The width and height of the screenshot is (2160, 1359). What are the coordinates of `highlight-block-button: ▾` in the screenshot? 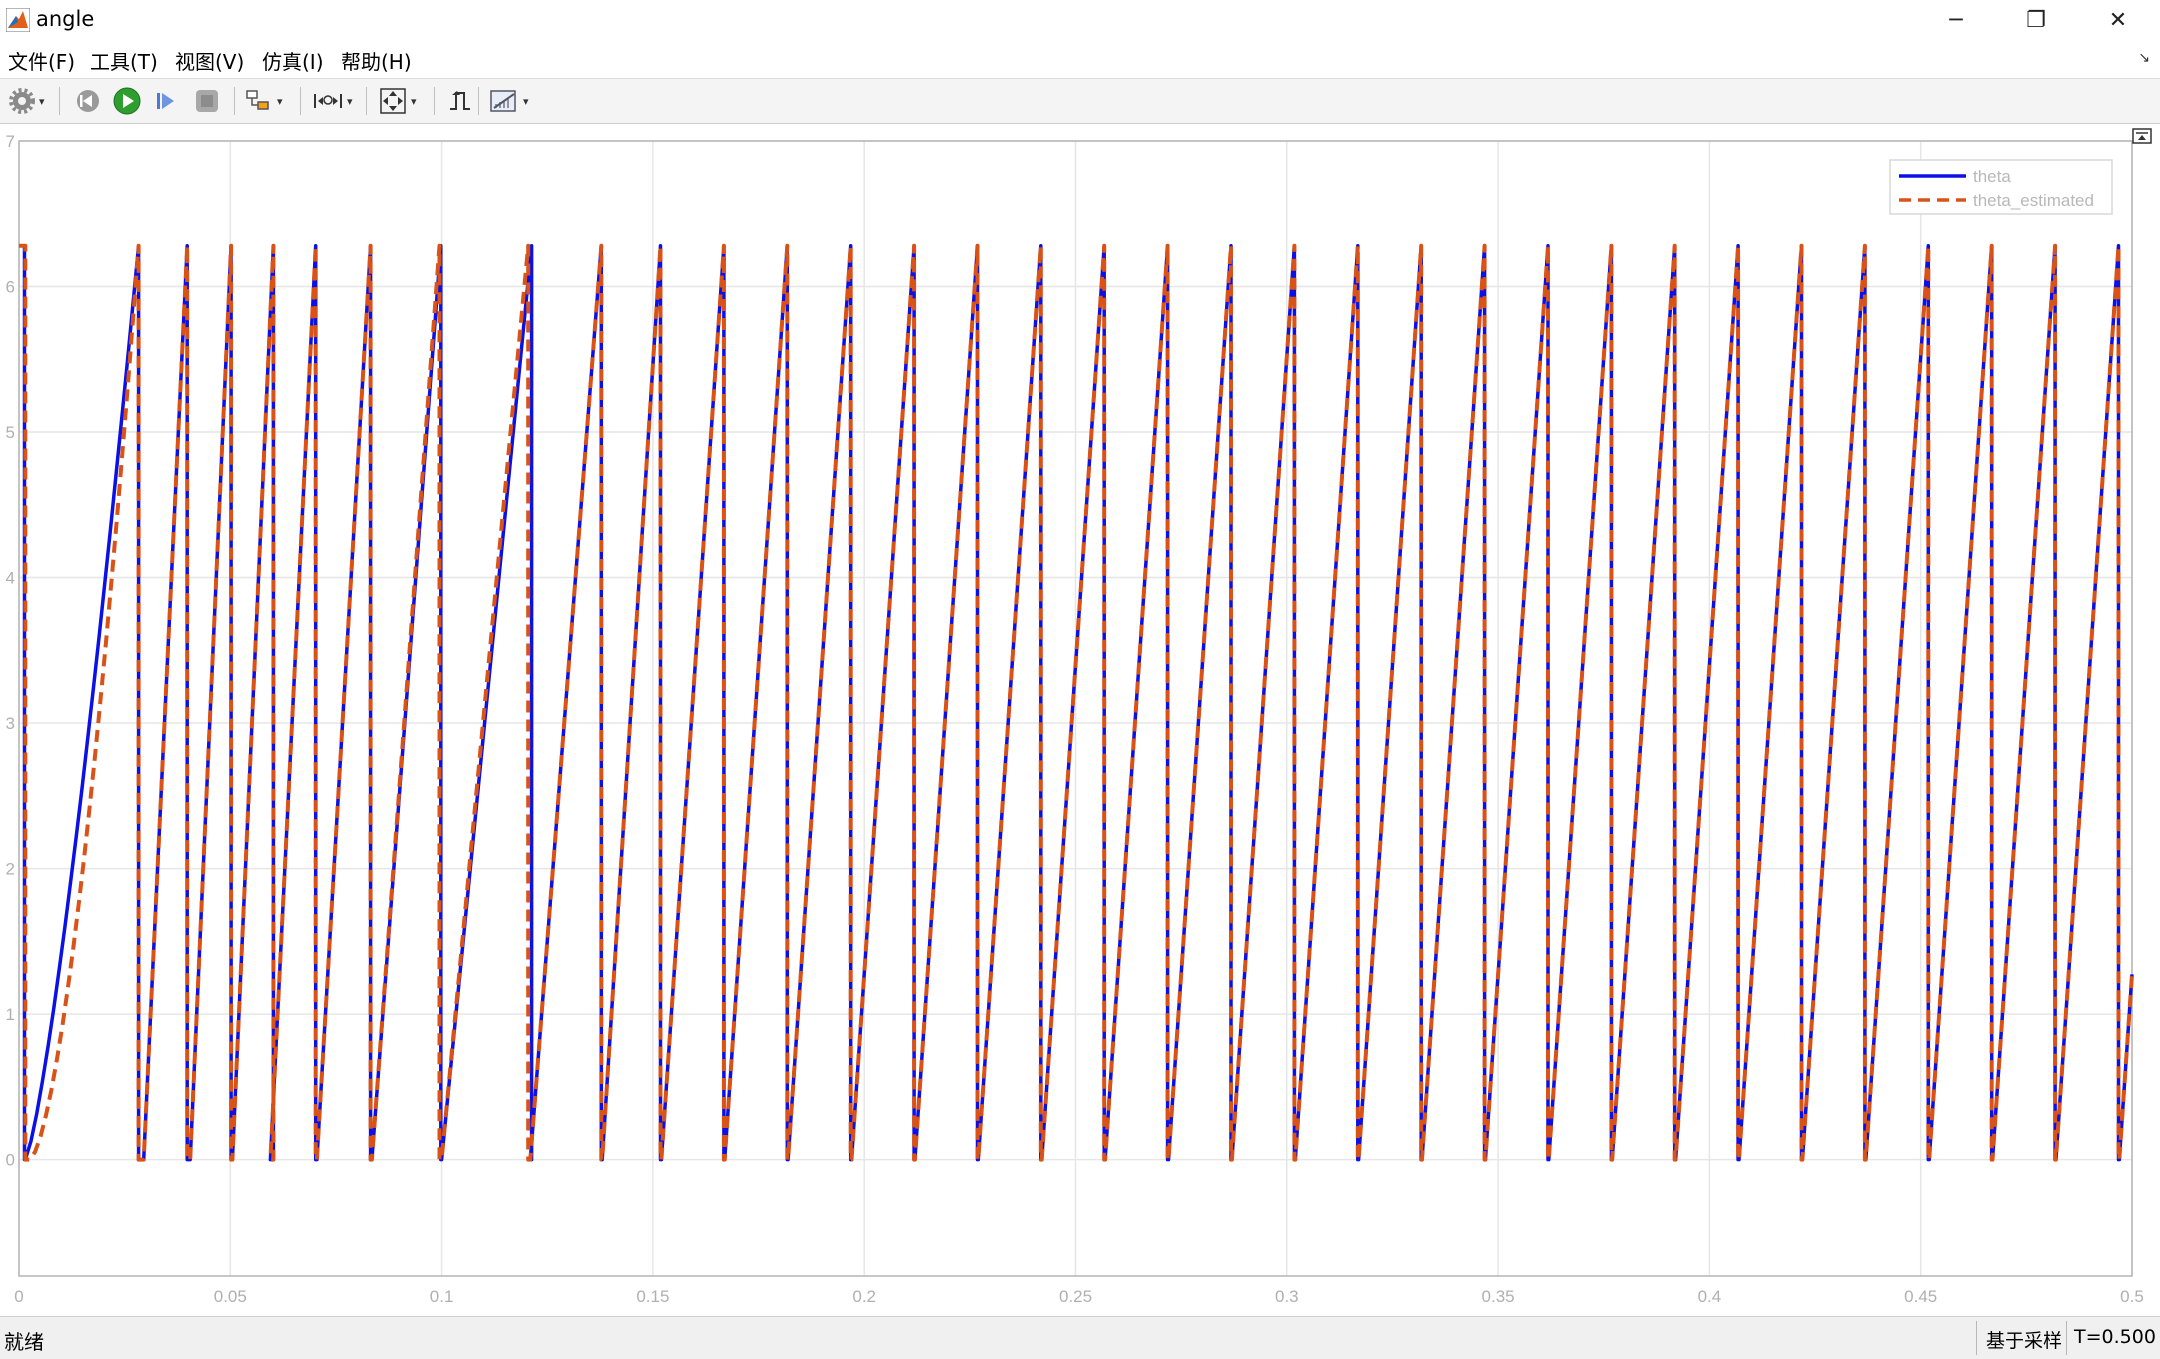 It's located at (263, 101).